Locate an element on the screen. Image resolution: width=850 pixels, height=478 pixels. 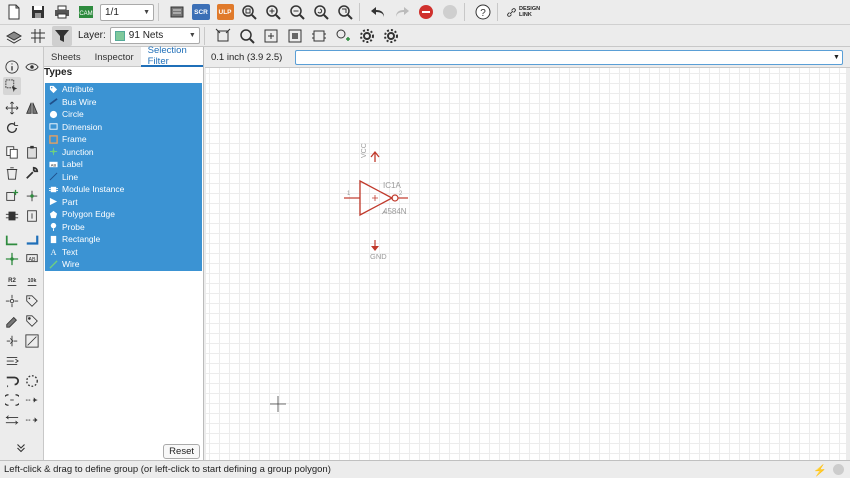
list-item: Part is located at coordinates (123, 202).